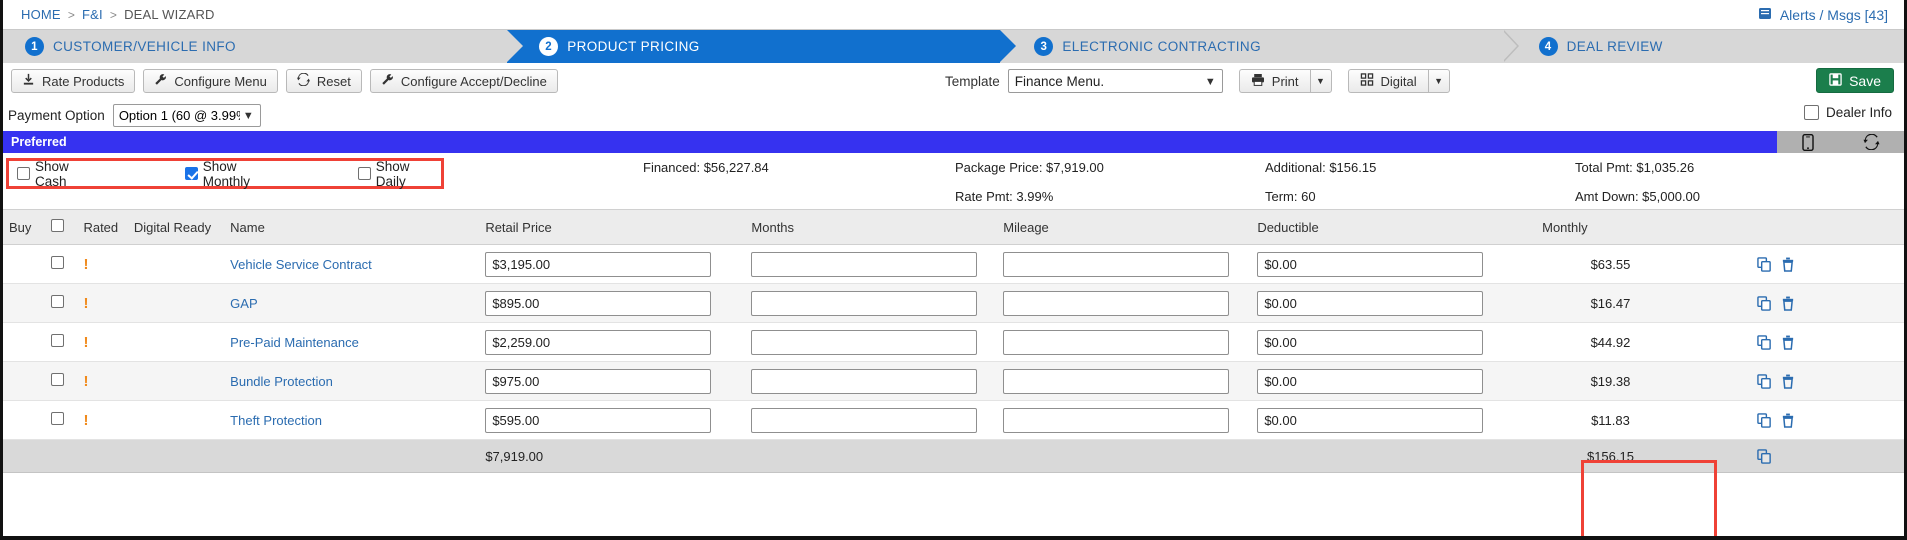 The image size is (1907, 540). Describe the element at coordinates (1438, 81) in the screenshot. I see `digital-dropdown-toggle: ▼` at that location.